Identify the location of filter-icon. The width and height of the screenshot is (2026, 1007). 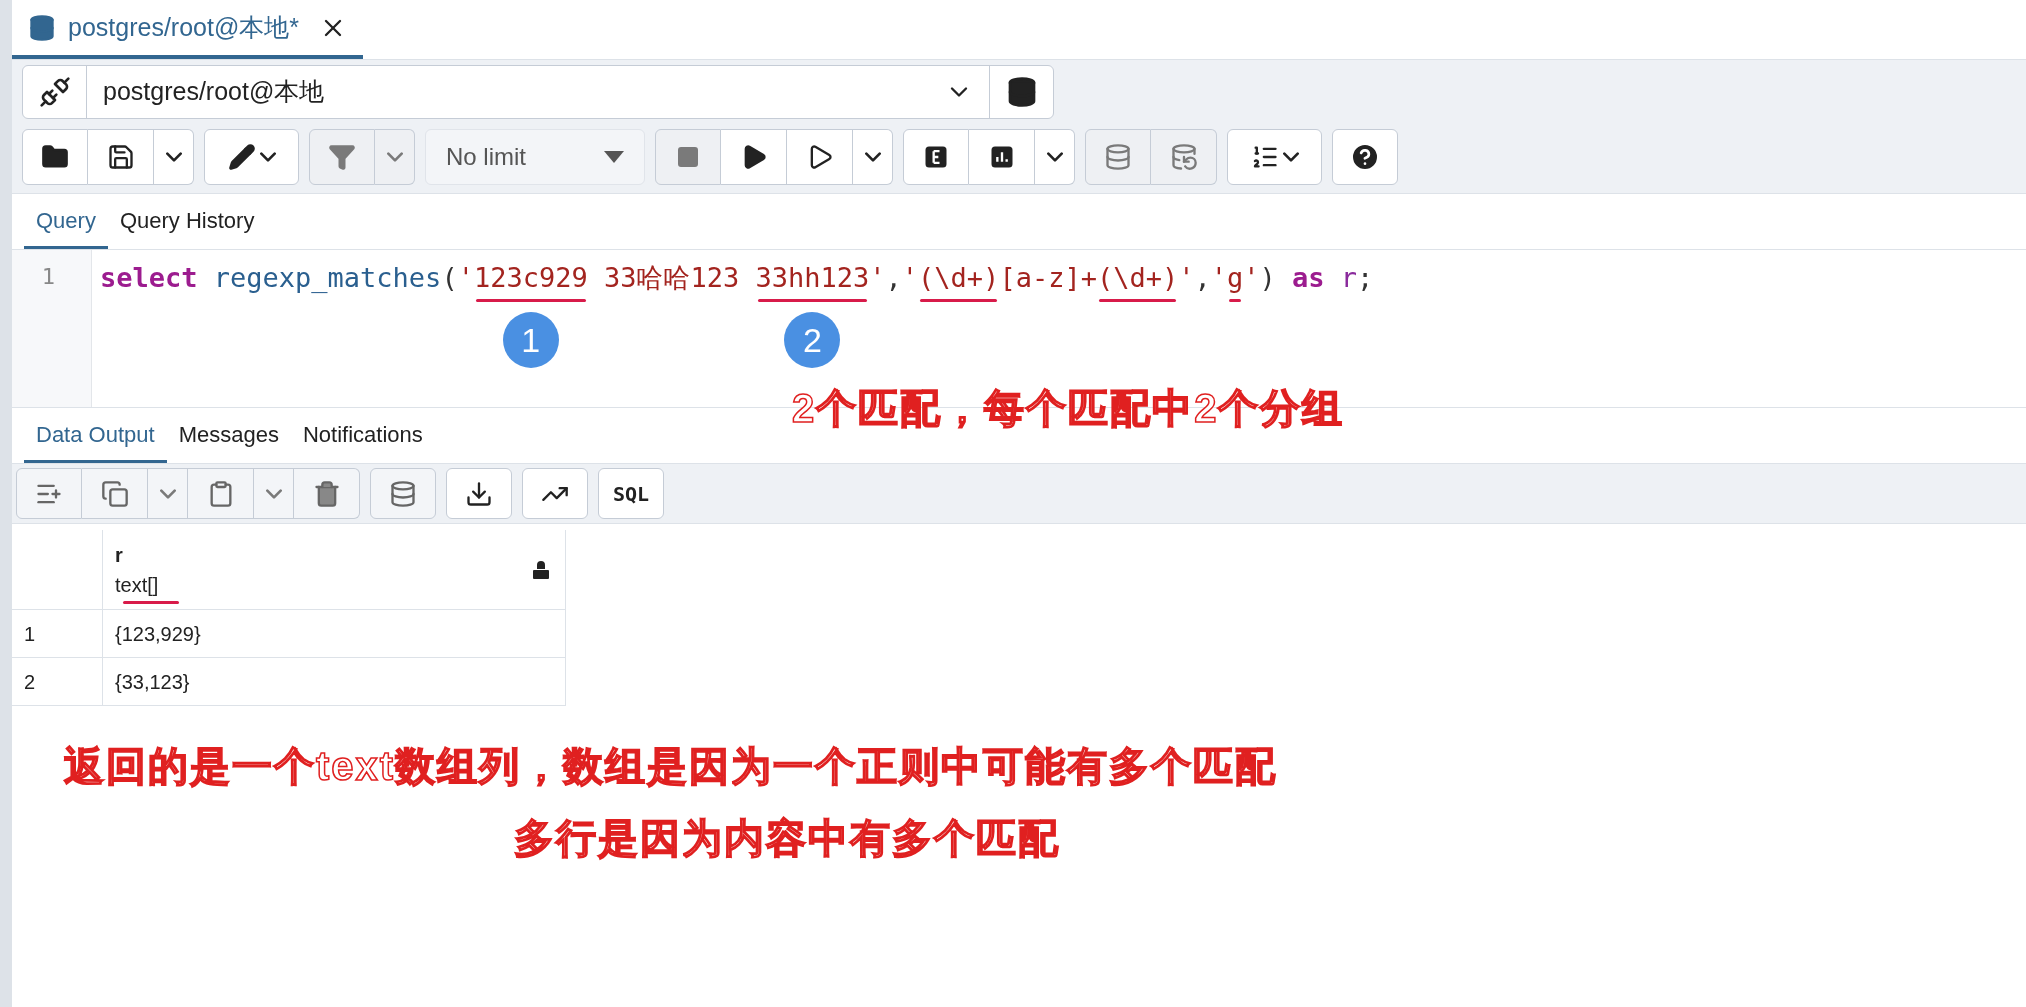
(342, 157).